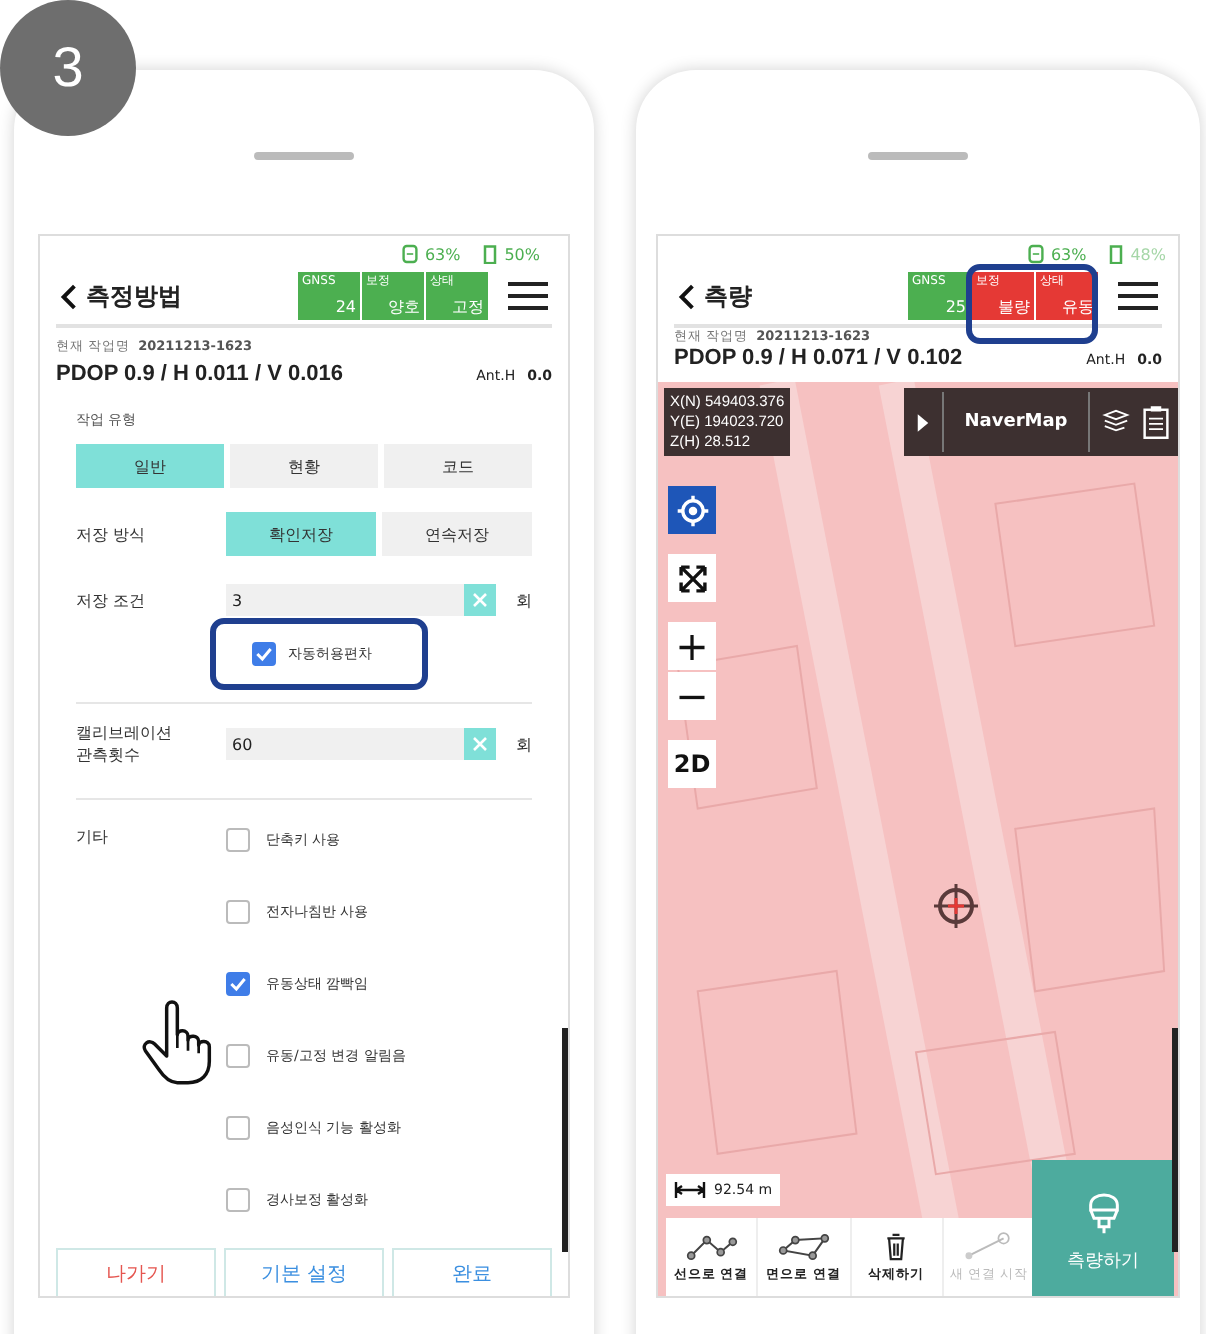 The image size is (1206, 1334). I want to click on field-label: 저장 조건, so click(112, 600).